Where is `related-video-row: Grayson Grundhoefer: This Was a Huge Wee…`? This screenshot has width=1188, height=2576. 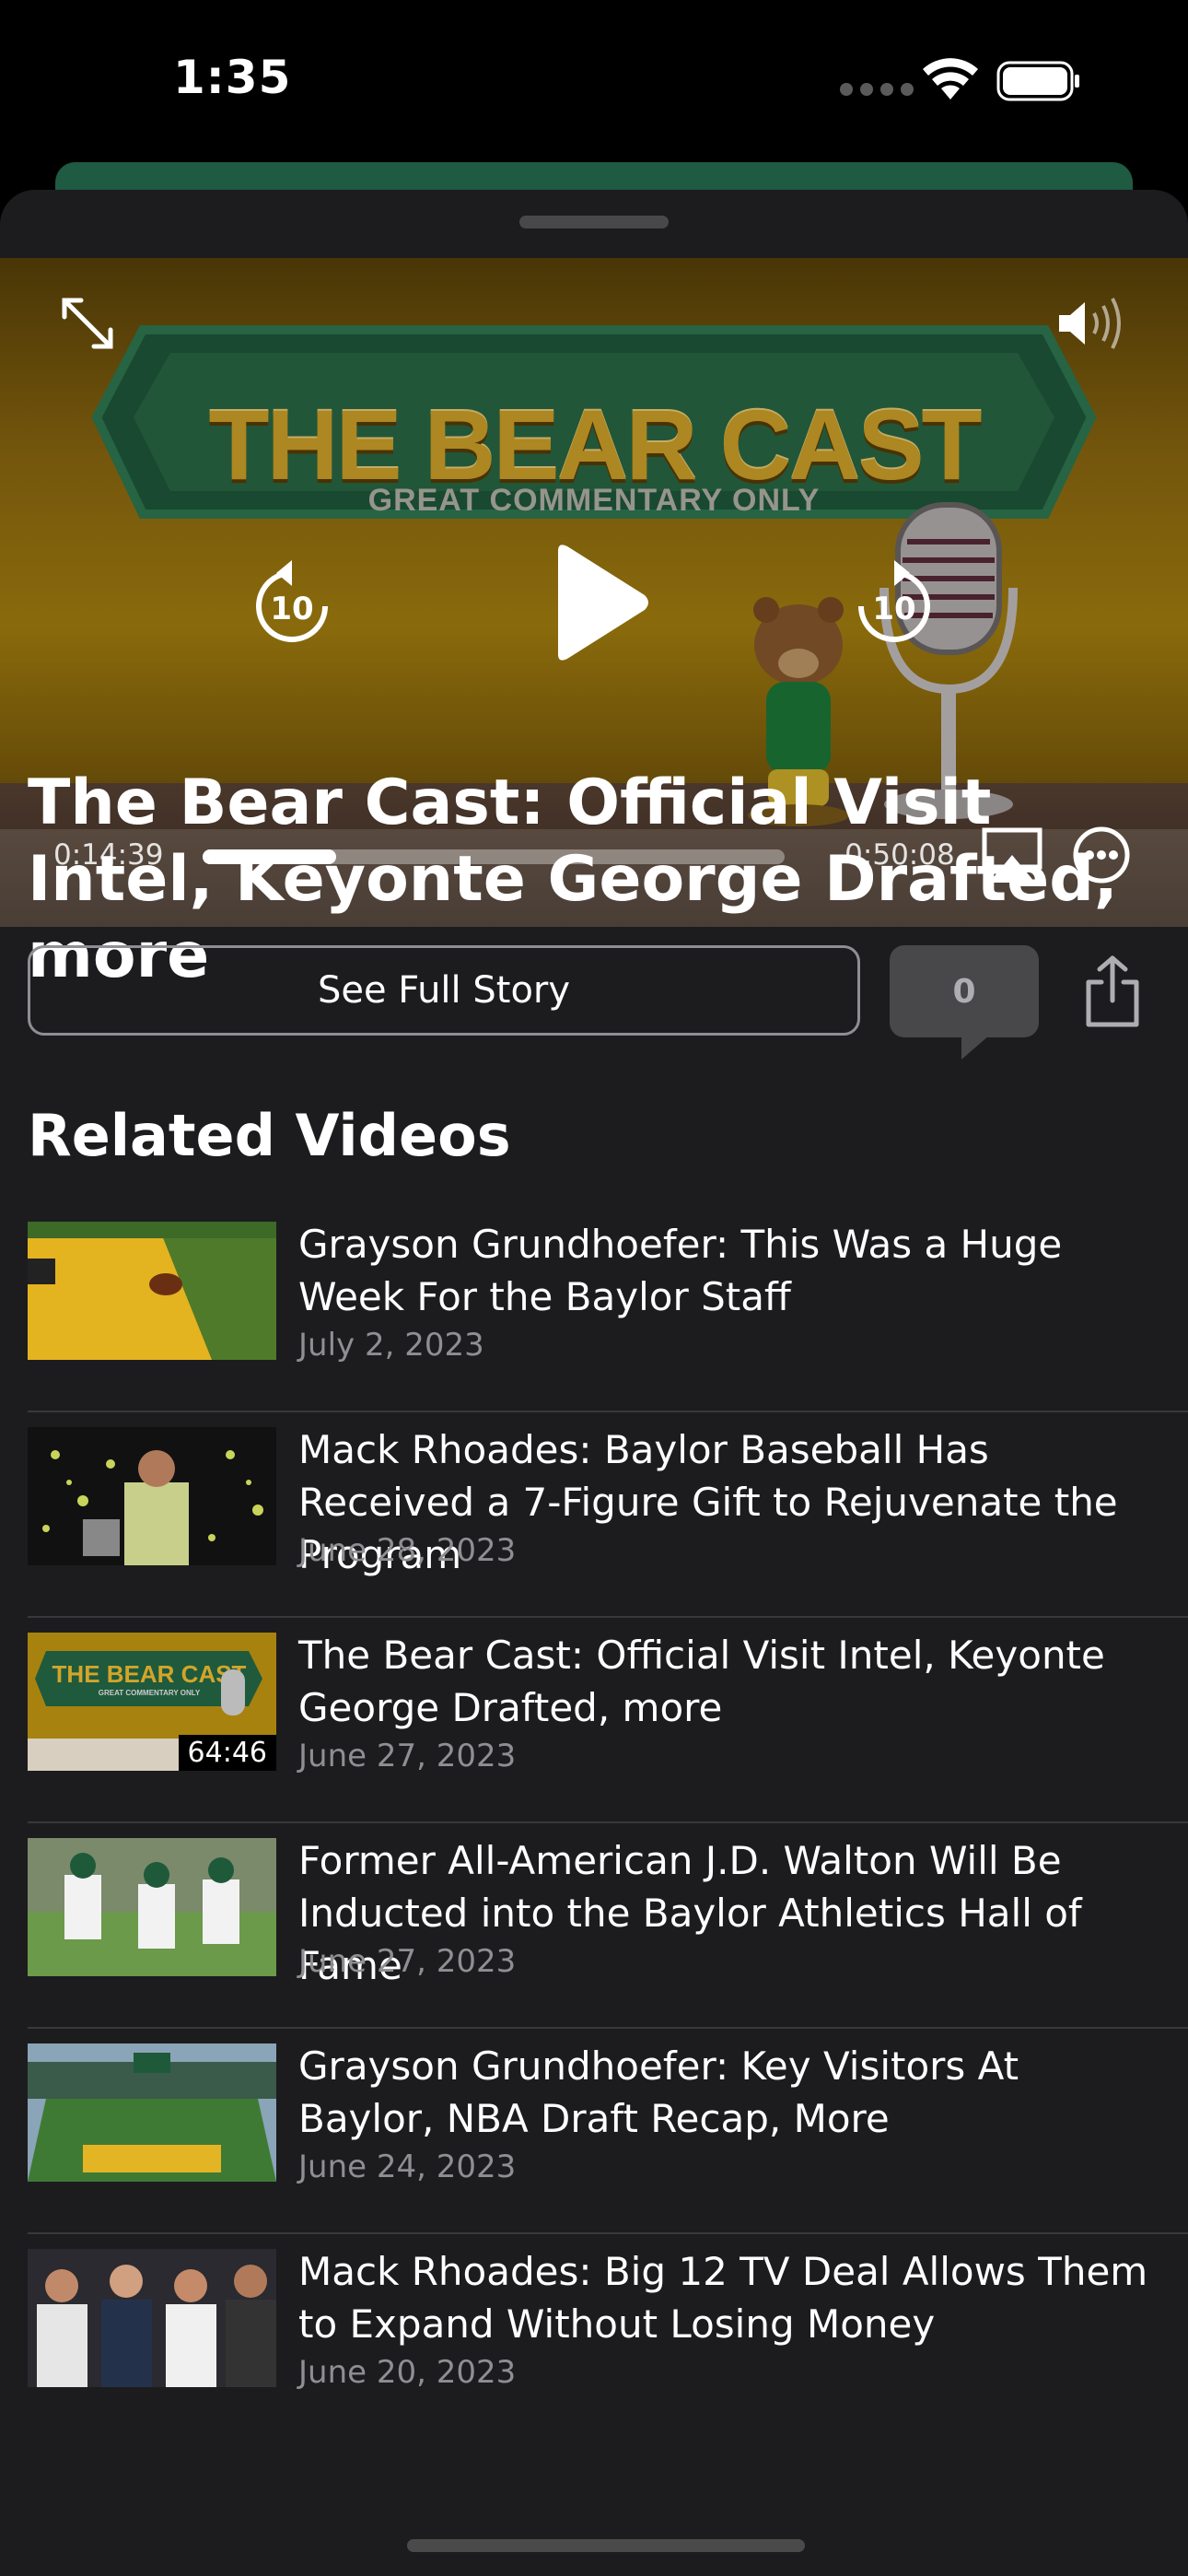 related-video-row: Grayson Grundhoefer: This Was a Huge Wee… is located at coordinates (594, 1309).